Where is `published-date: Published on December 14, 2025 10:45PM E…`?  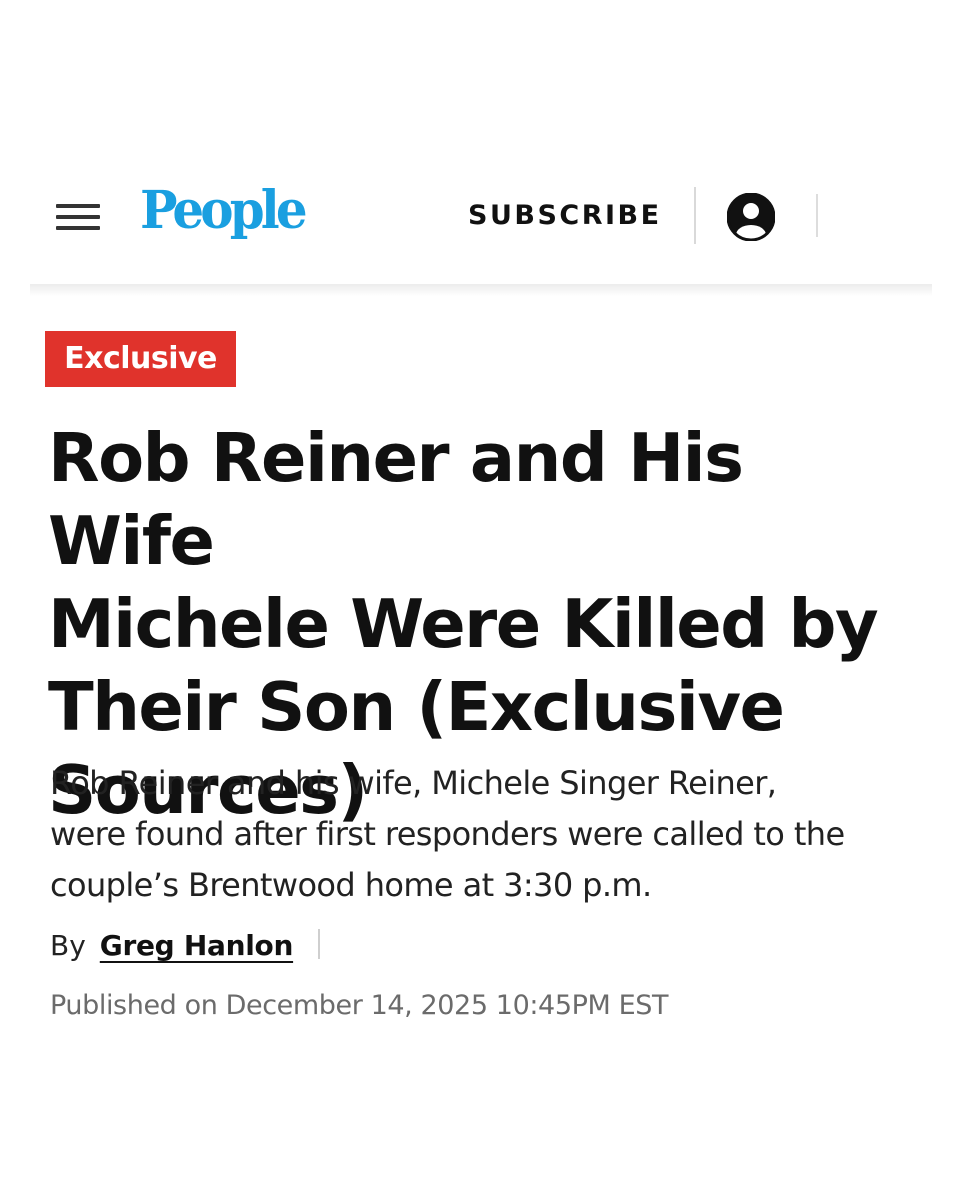
published-date: Published on December 14, 2025 10:45PM E… is located at coordinates (359, 1005).